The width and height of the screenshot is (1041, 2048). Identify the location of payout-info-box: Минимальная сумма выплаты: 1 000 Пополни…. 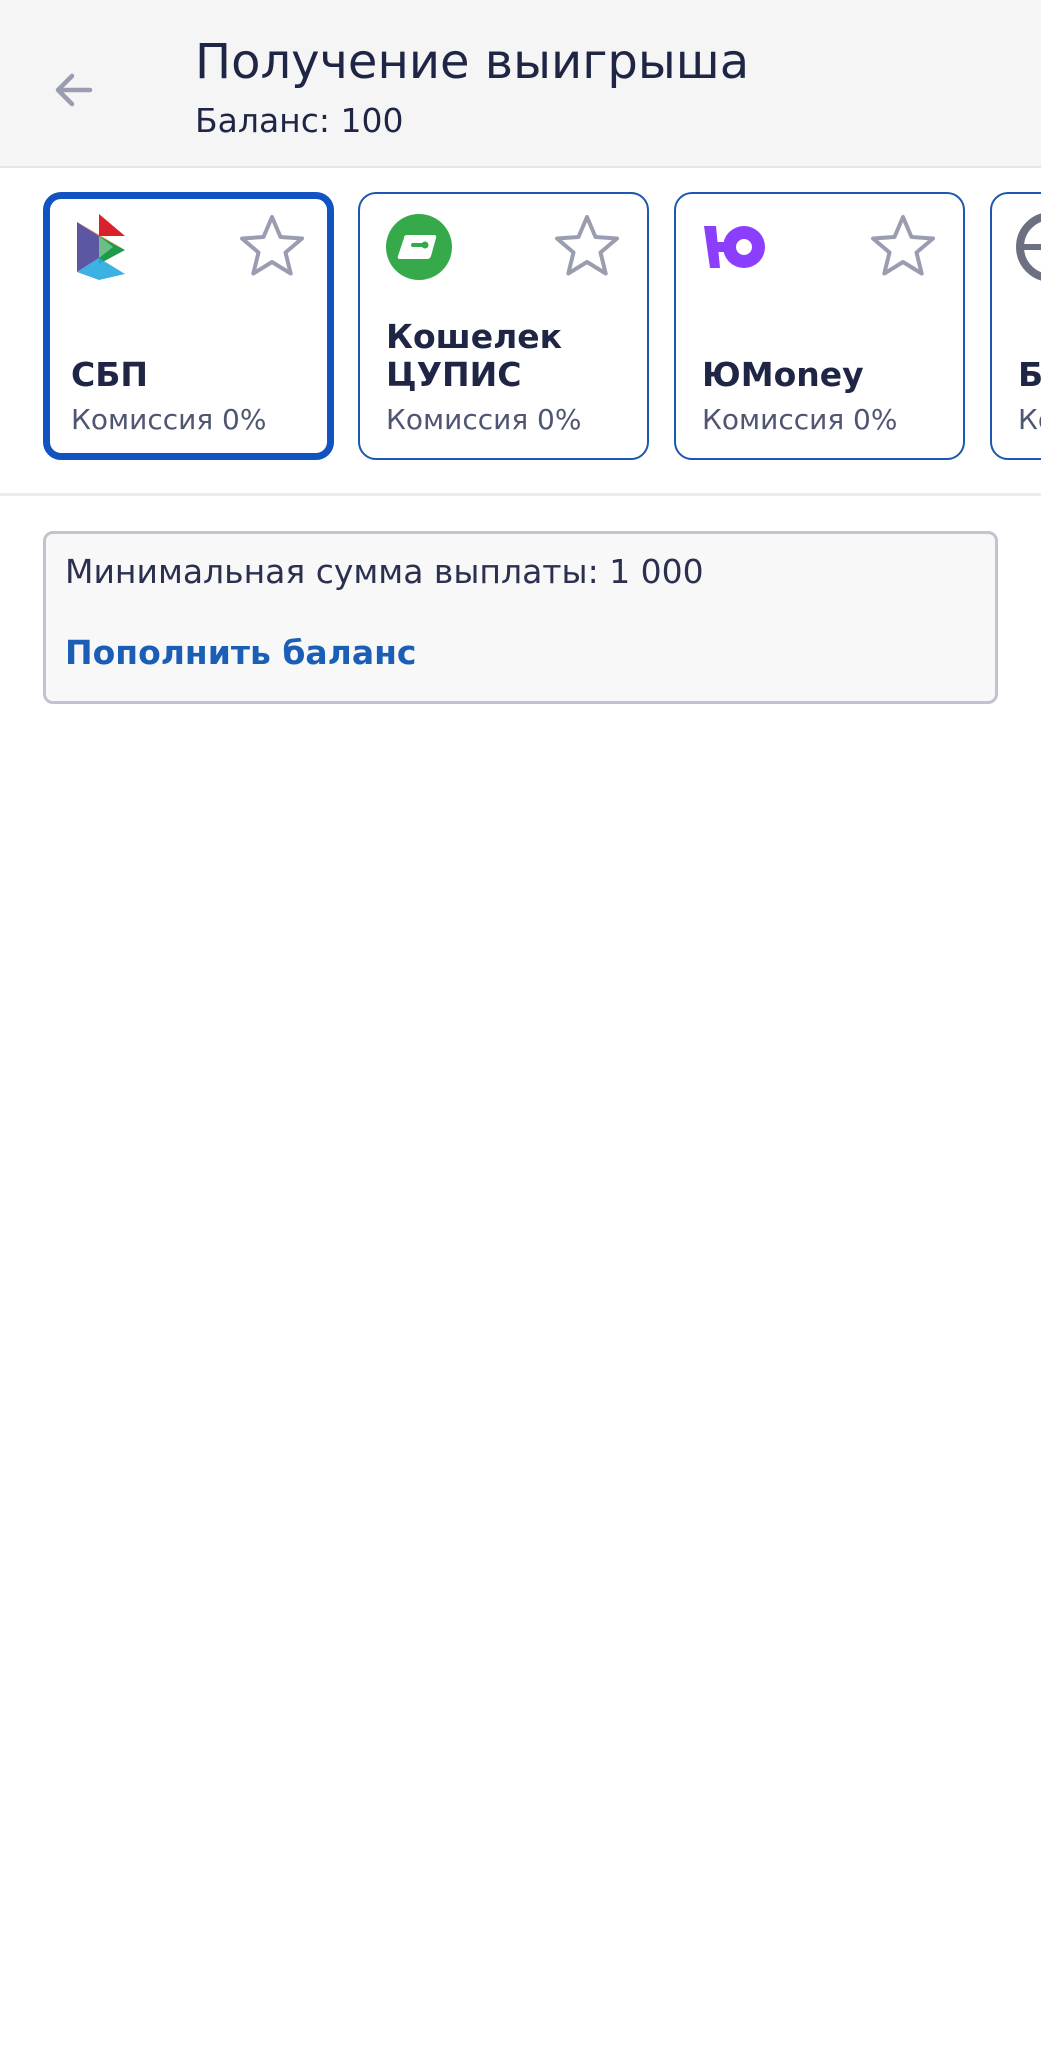
(520, 617).